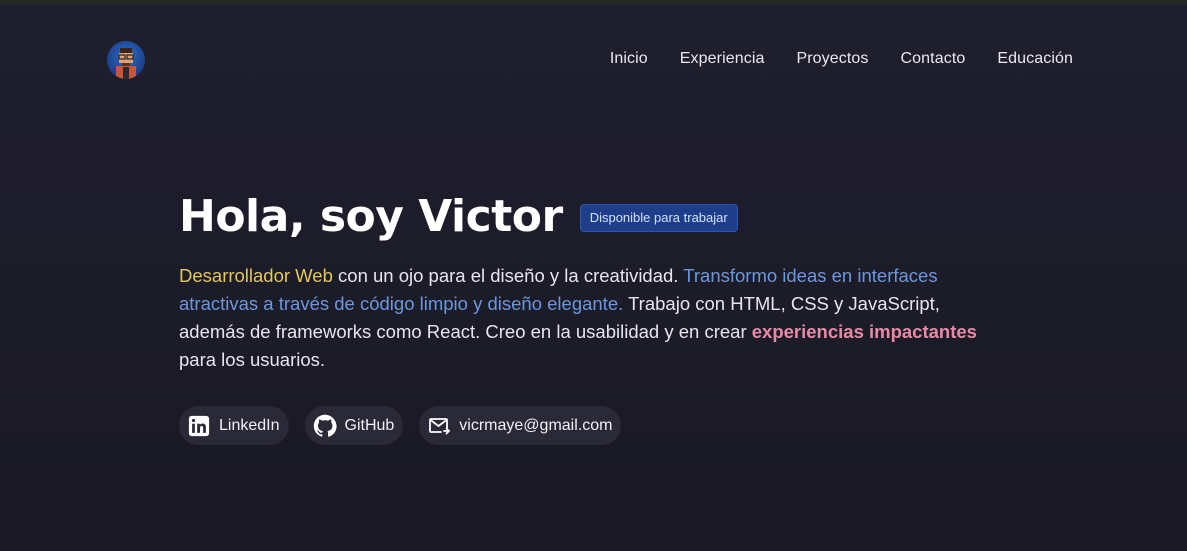  What do you see at coordinates (249, 425) in the screenshot?
I see `linkedin-label: LinkedIn` at bounding box center [249, 425].